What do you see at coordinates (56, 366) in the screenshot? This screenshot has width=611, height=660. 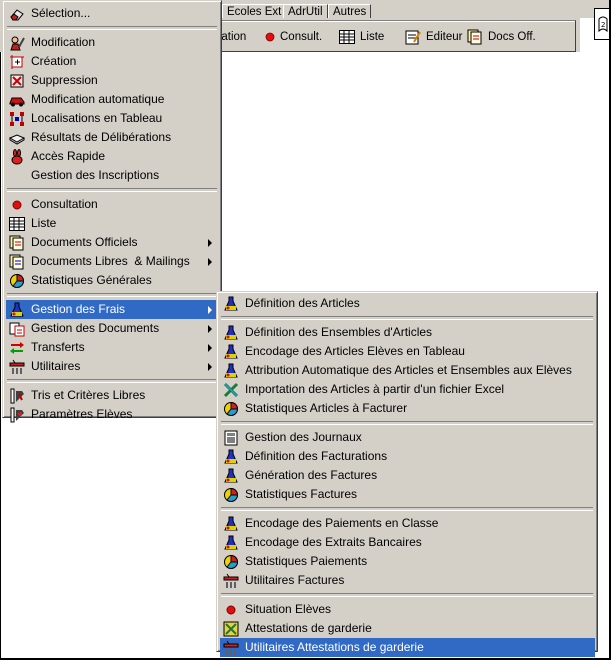 I see `menu-item-label: Utilitaires` at bounding box center [56, 366].